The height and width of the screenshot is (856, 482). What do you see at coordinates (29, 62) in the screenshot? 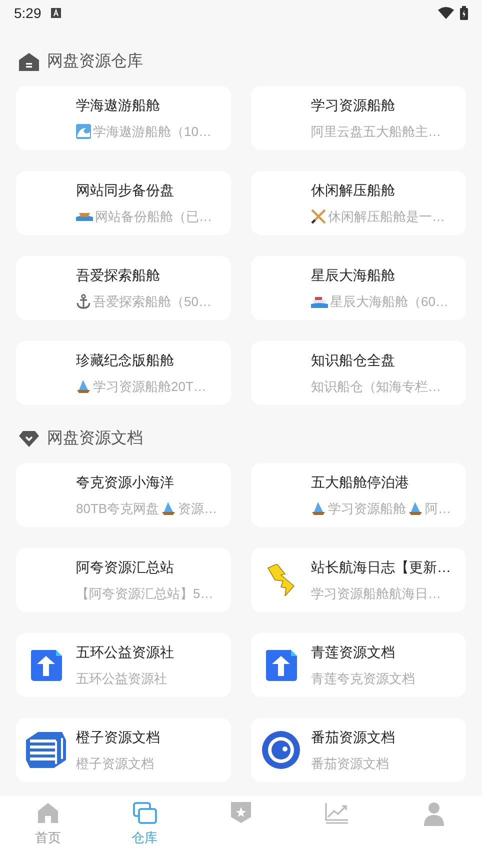
I see `house-icon` at bounding box center [29, 62].